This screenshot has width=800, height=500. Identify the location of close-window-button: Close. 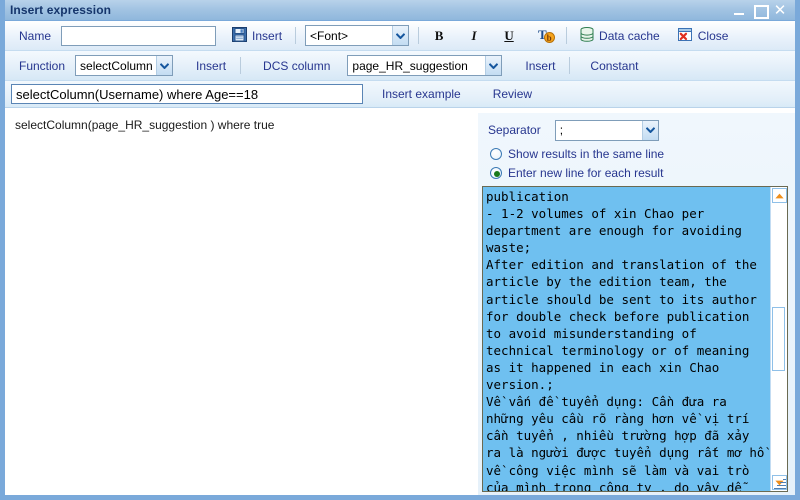
(703, 36).